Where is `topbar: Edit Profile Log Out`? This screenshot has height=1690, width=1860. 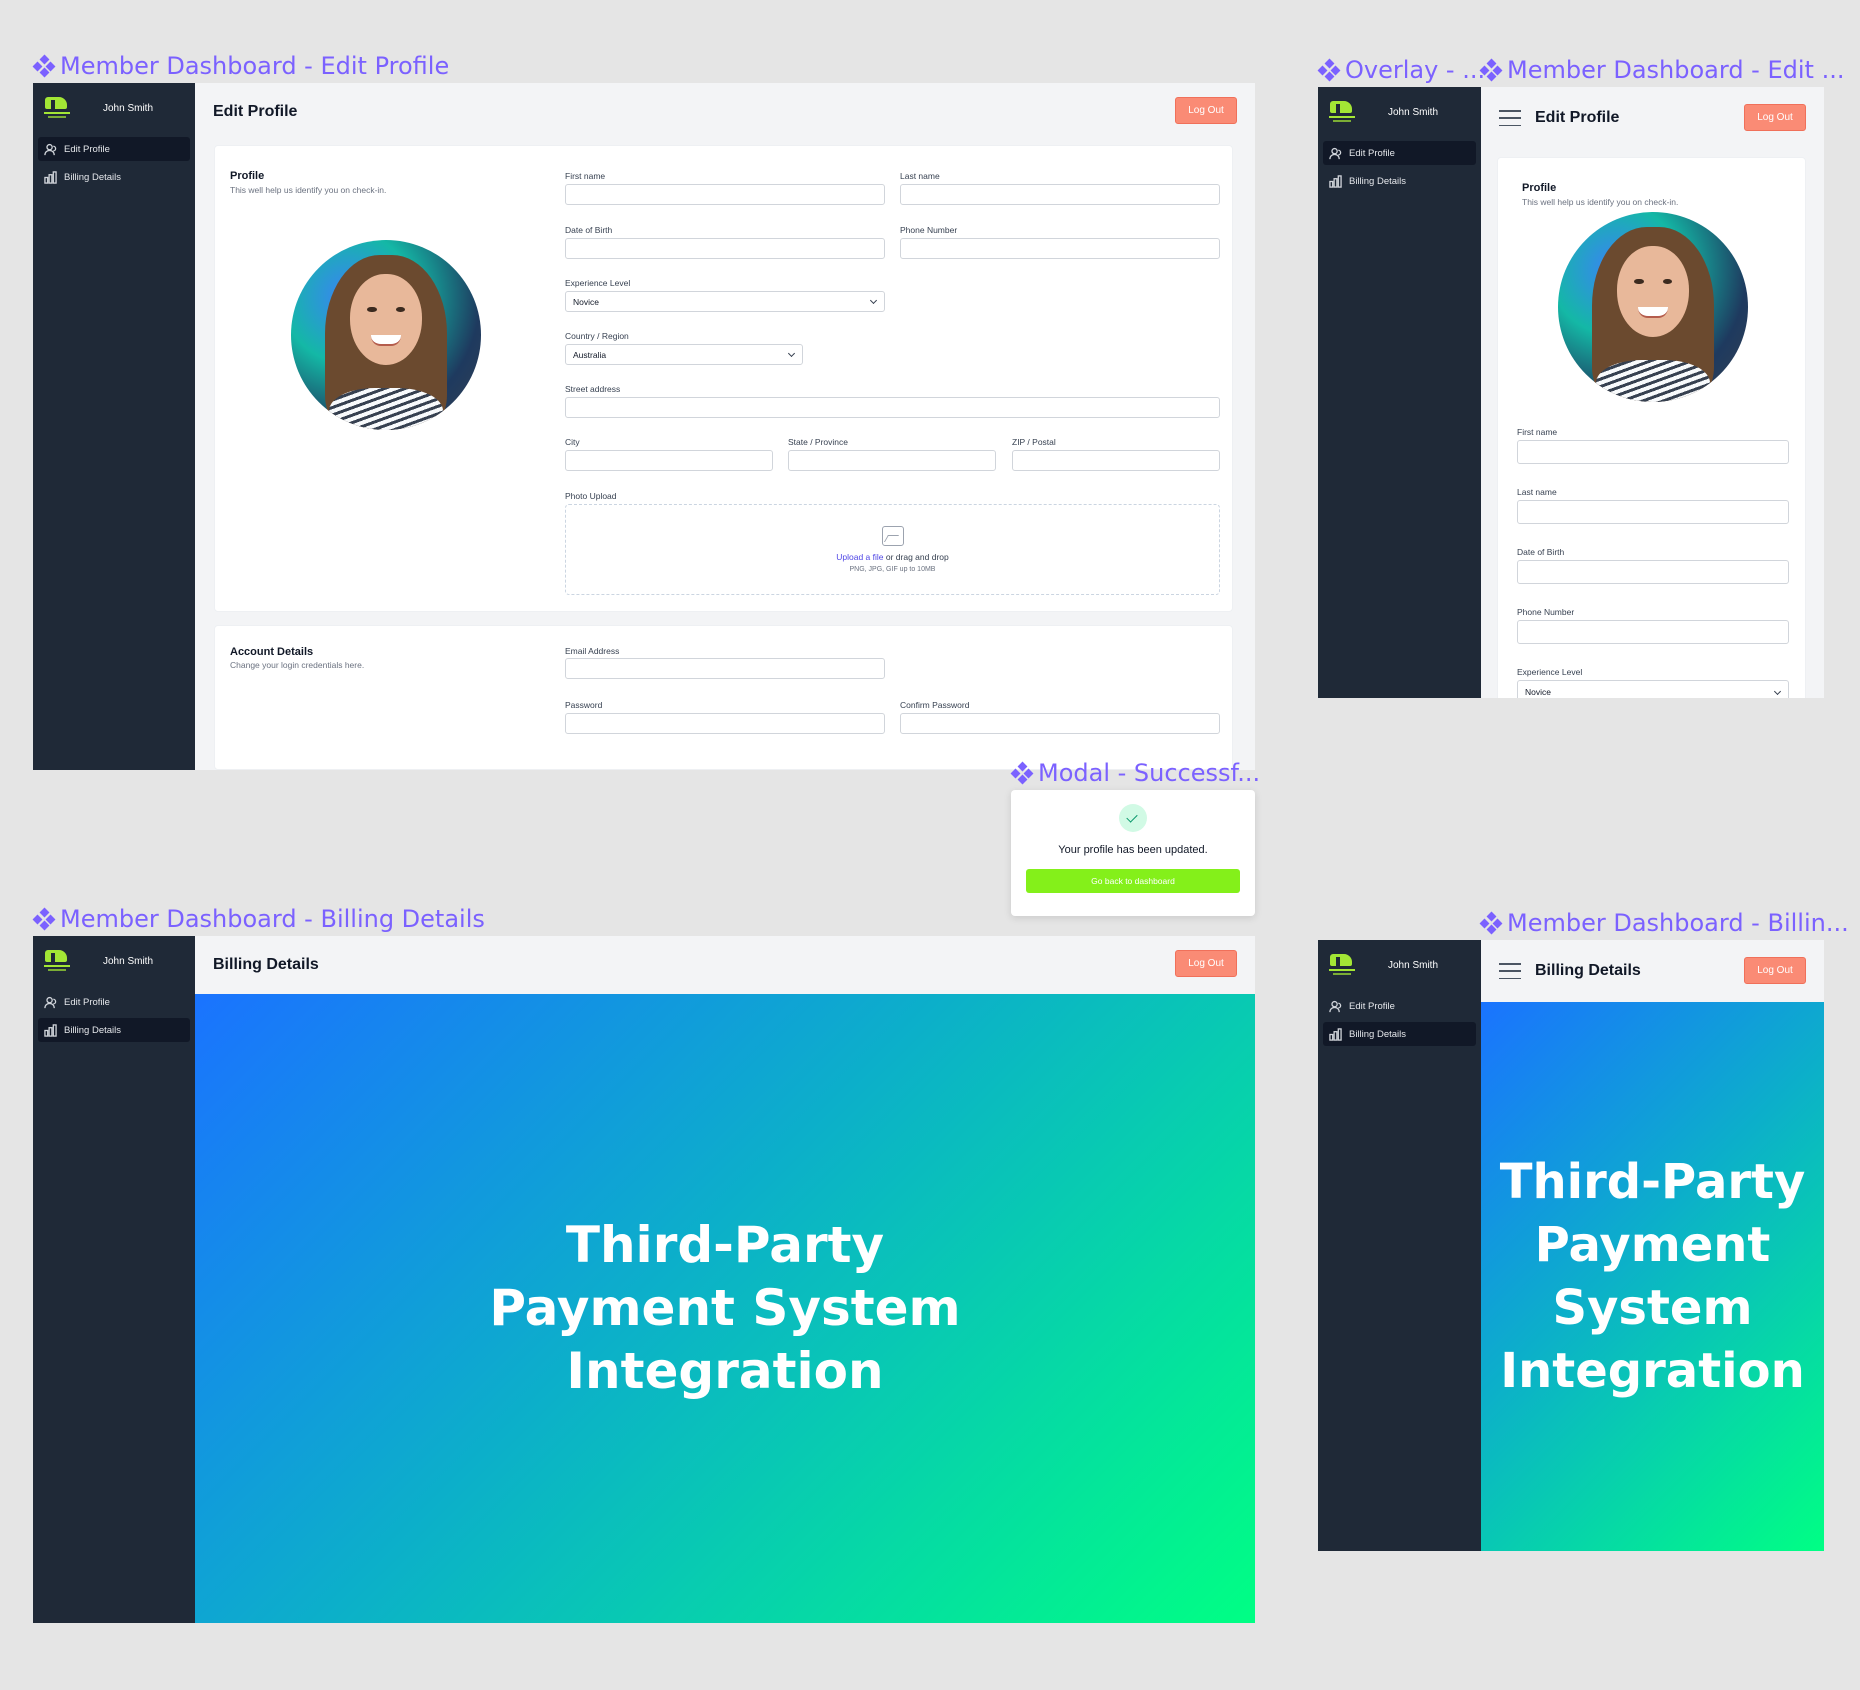
topbar: Edit Profile Log Out is located at coordinates (725, 112).